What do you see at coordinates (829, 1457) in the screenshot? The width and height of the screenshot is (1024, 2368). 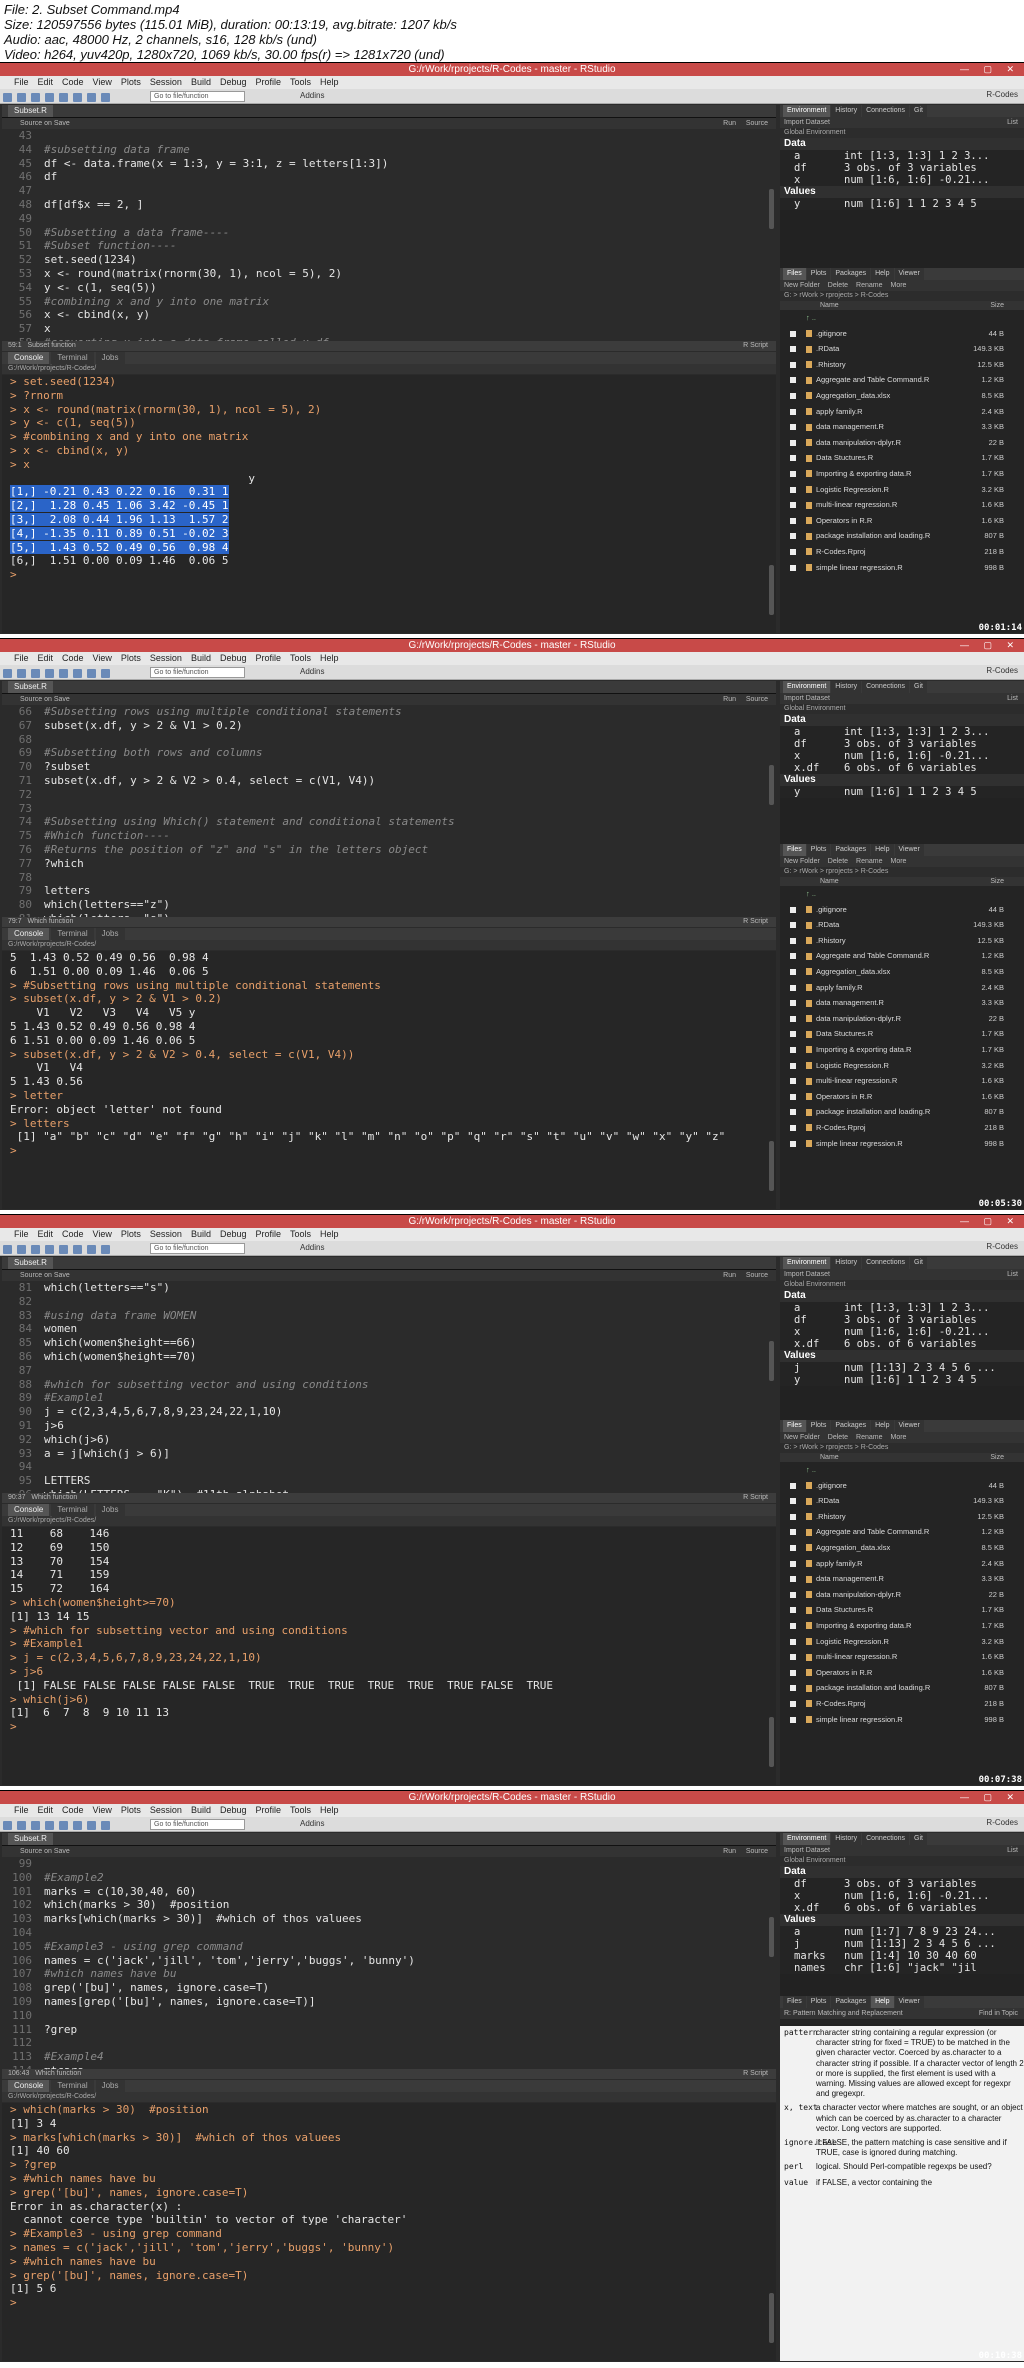 I see `files-col-name: Name` at bounding box center [829, 1457].